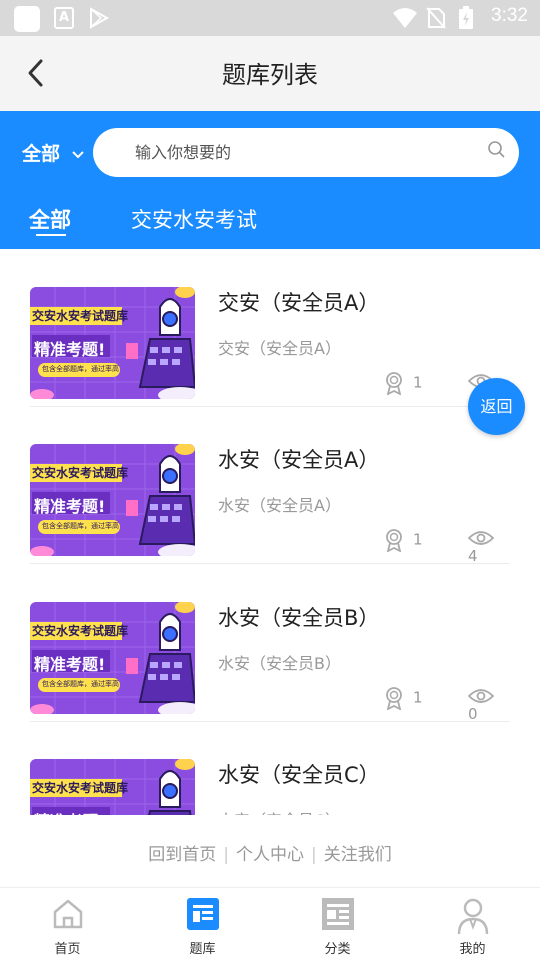  Describe the element at coordinates (51, 235) in the screenshot. I see `active-tab-indicator` at that location.